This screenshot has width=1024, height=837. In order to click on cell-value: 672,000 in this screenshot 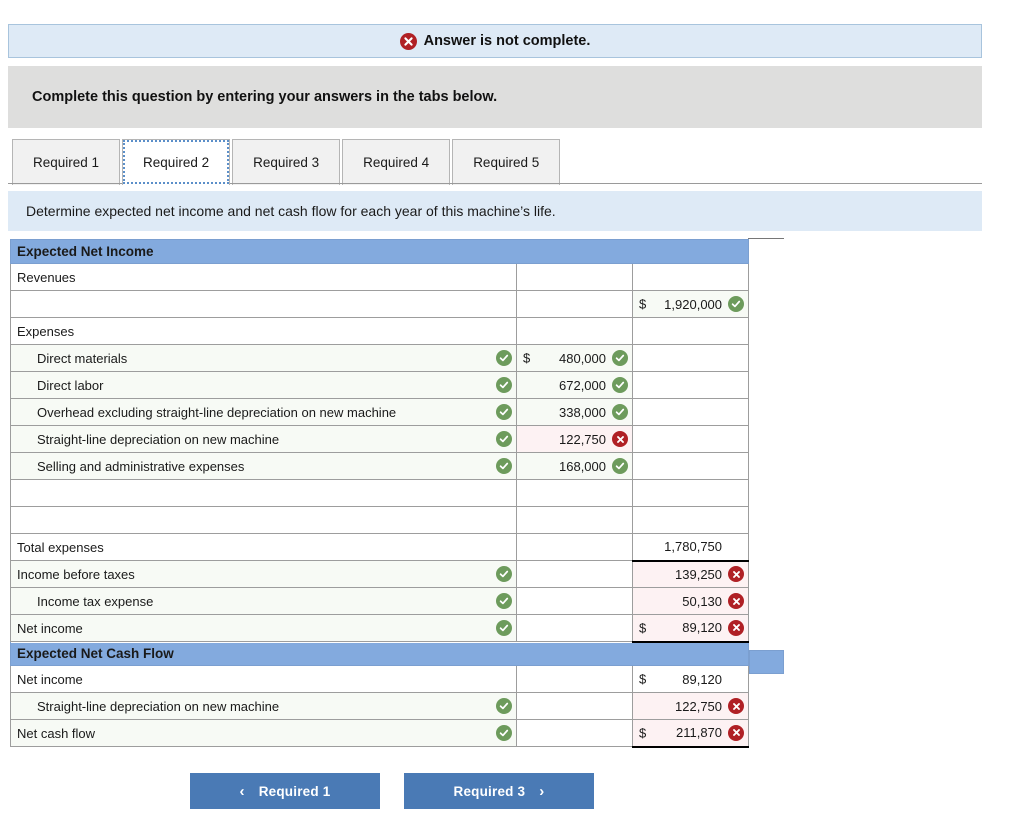, I will do `click(582, 385)`.